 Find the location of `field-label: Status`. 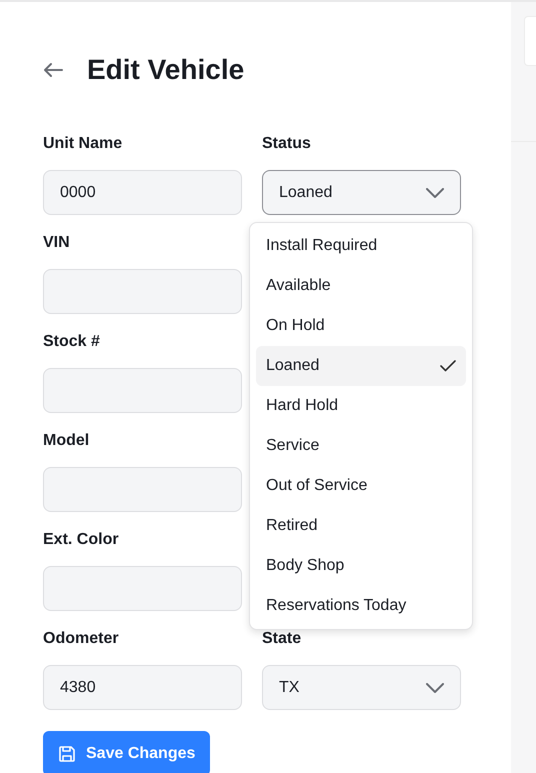

field-label: Status is located at coordinates (287, 144).